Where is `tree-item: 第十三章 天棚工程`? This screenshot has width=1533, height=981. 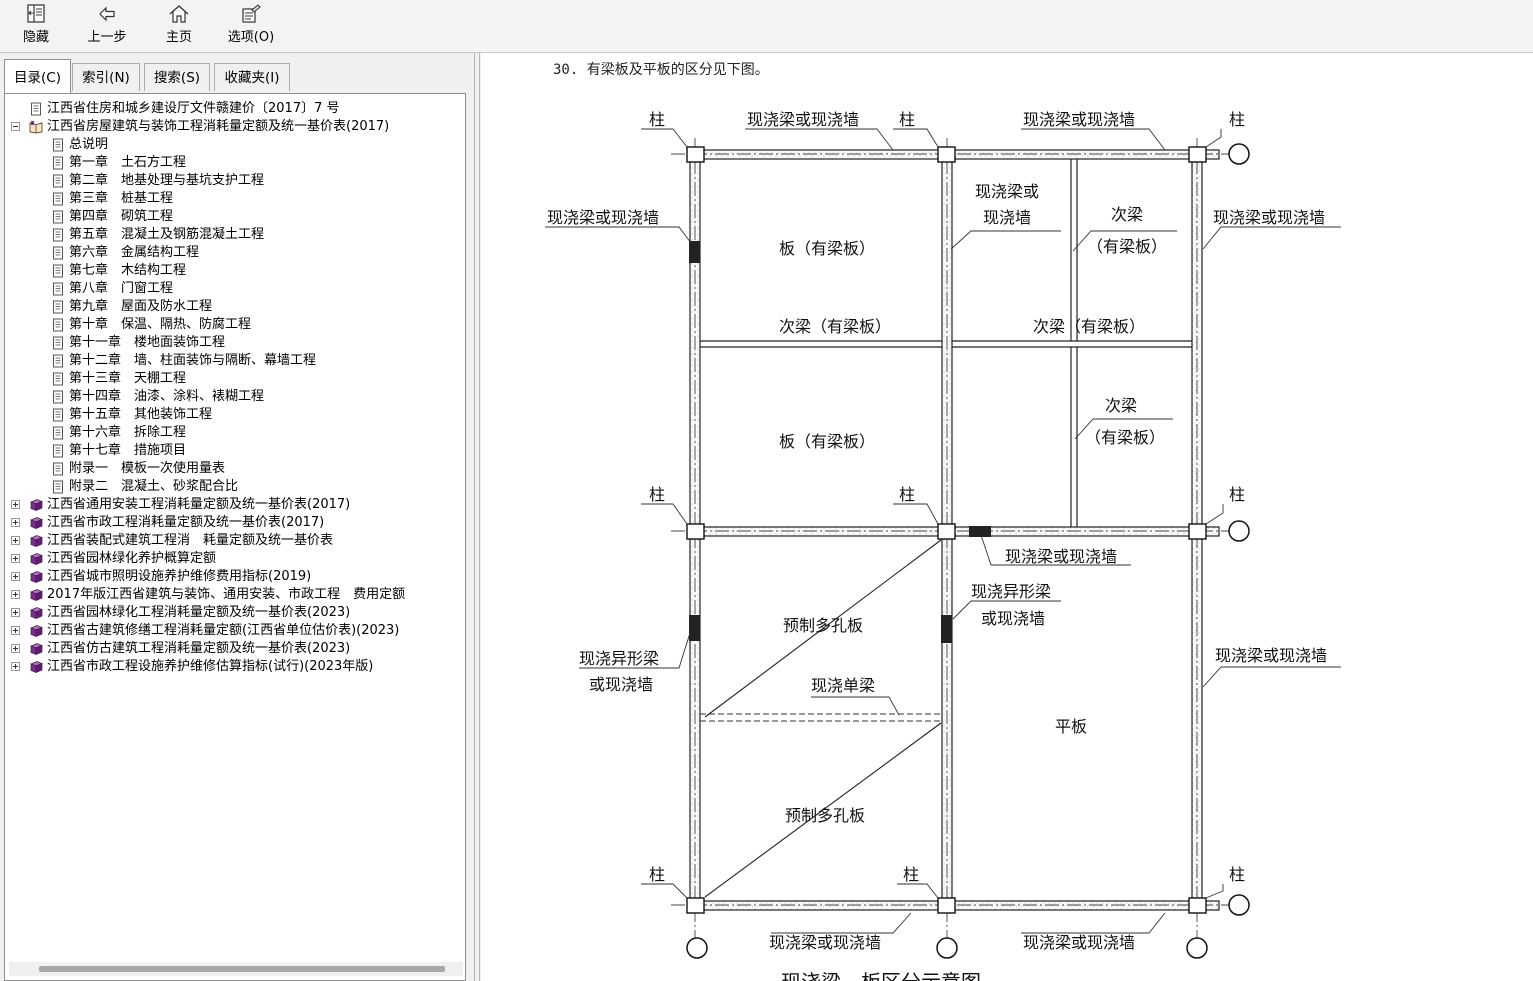 tree-item: 第十三章 天棚工程 is located at coordinates (235, 379).